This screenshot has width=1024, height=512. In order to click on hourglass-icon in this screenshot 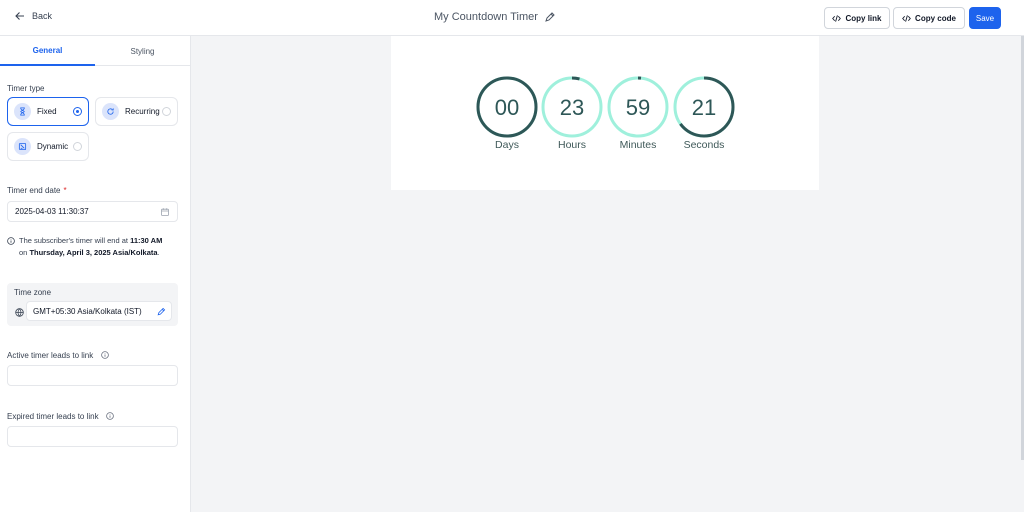, I will do `click(22, 111)`.